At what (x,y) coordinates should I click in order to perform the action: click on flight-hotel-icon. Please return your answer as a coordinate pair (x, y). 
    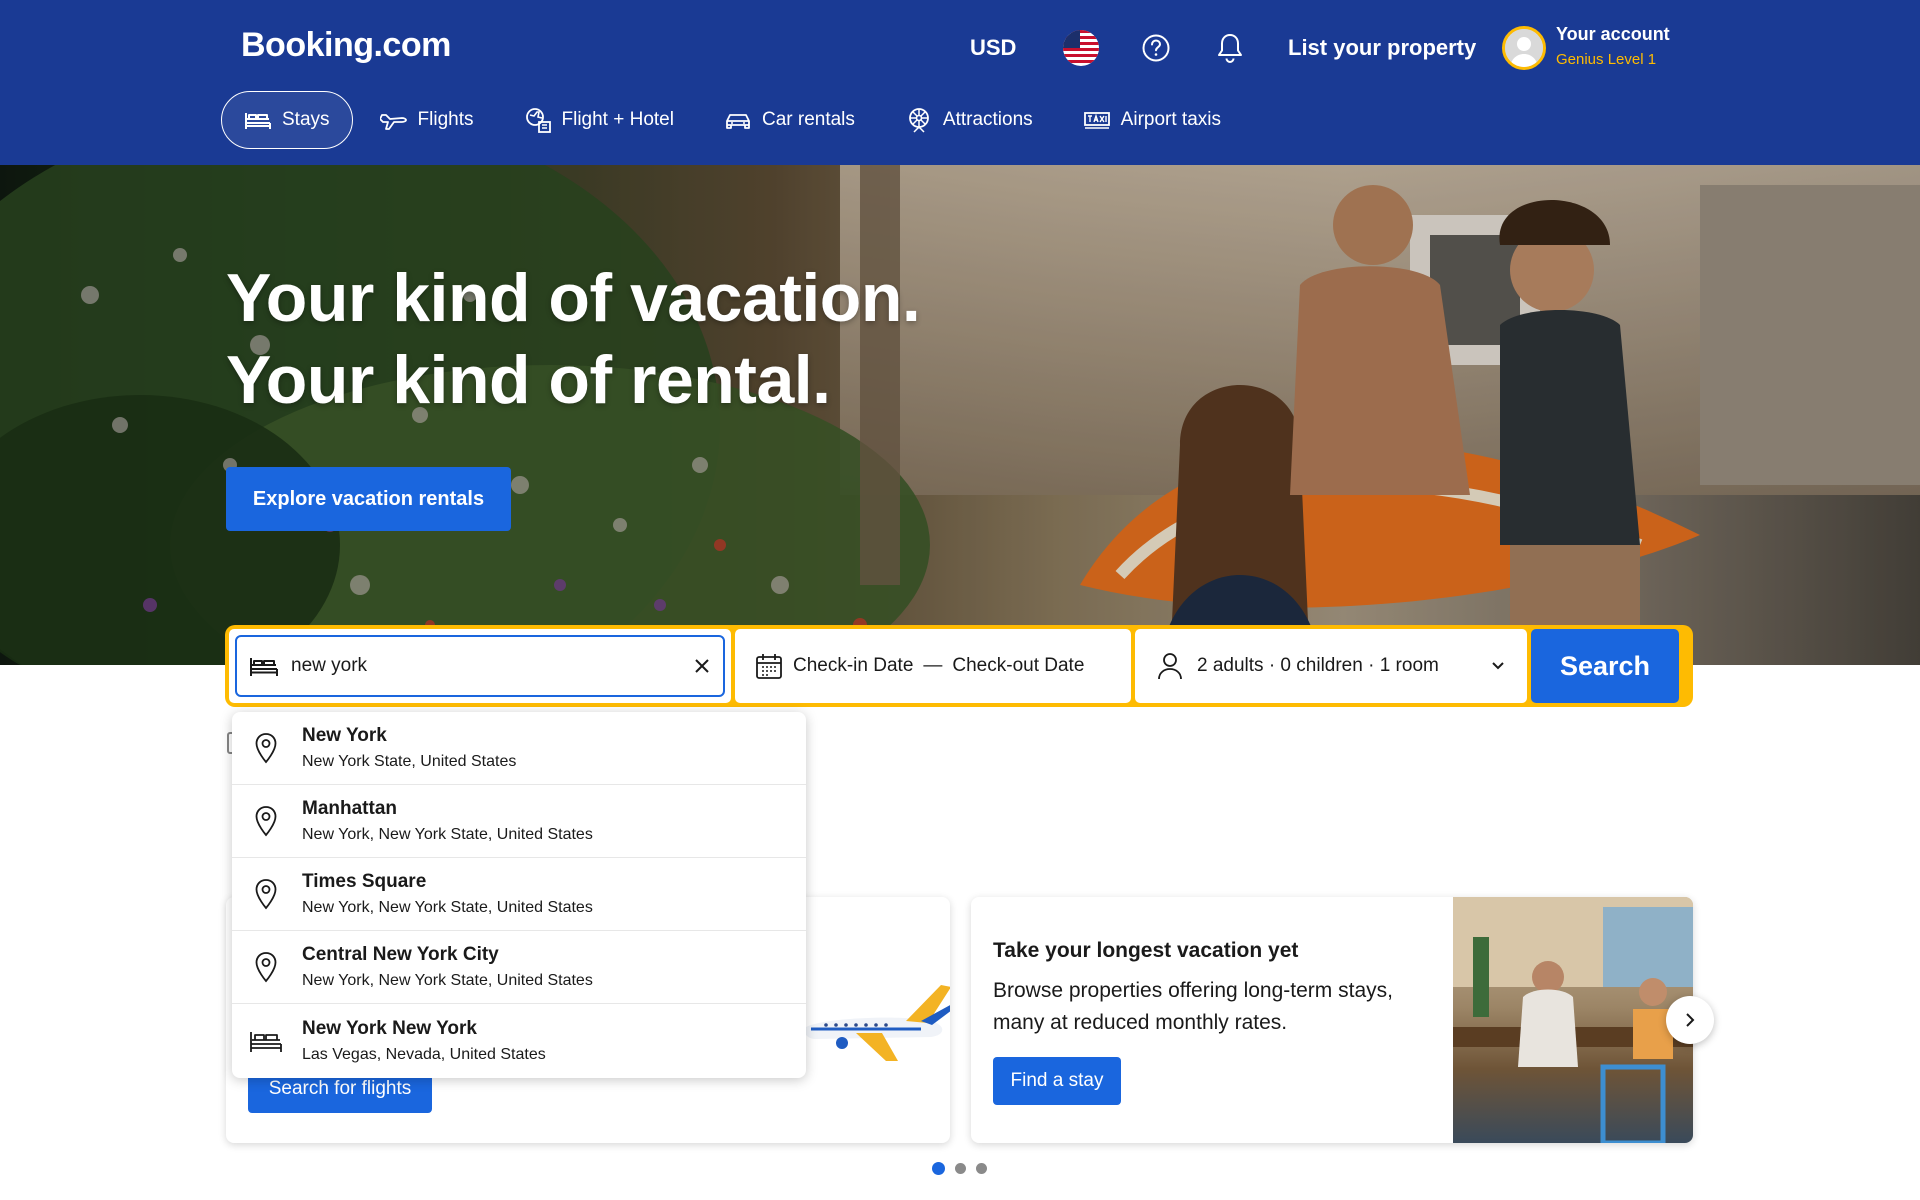
    Looking at the image, I should click on (538, 120).